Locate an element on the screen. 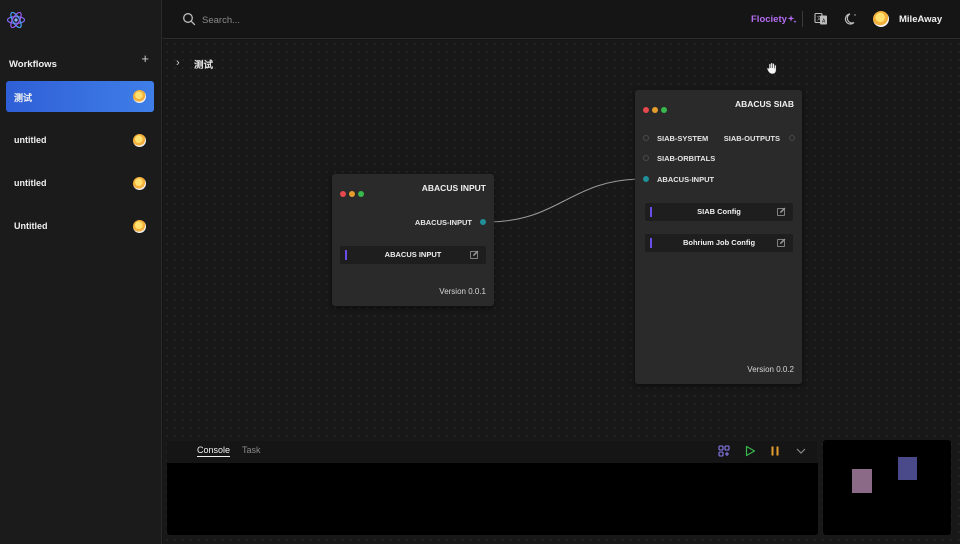  workflow-item-3: Untitled is located at coordinates (80, 226).